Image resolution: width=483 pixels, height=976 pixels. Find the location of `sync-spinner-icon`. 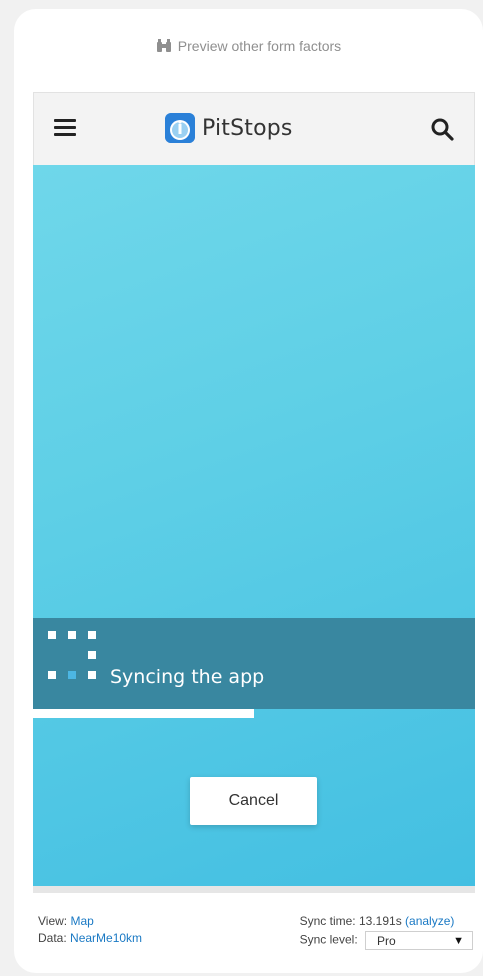

sync-spinner-icon is located at coordinates (74, 657).